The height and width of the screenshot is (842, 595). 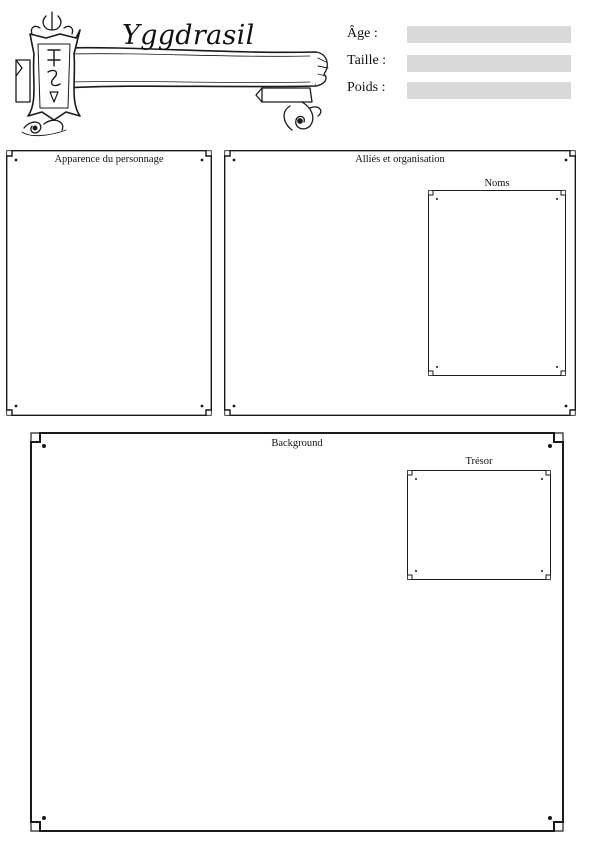 What do you see at coordinates (170, 74) in the screenshot?
I see `title-banner: Yggdrasil` at bounding box center [170, 74].